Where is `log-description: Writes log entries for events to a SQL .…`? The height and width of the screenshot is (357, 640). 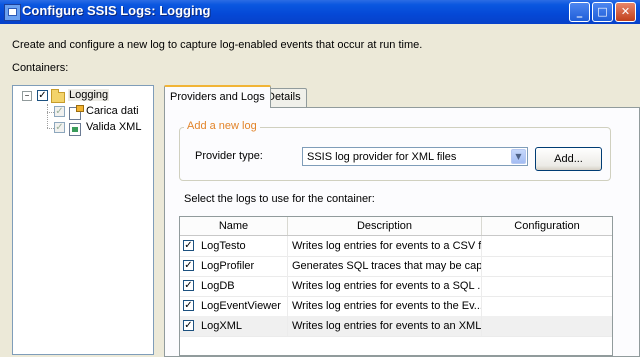 log-description: Writes log entries for events to a SQL .… is located at coordinates (385, 286).